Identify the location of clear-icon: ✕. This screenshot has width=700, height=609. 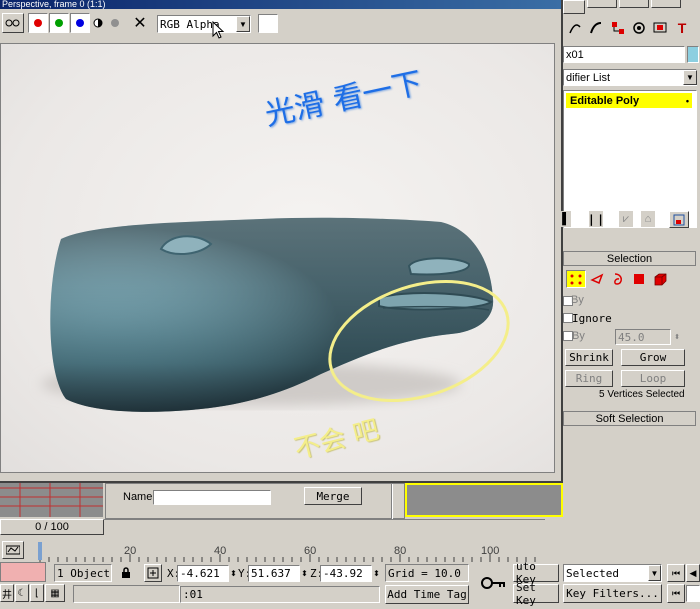
(140, 23).